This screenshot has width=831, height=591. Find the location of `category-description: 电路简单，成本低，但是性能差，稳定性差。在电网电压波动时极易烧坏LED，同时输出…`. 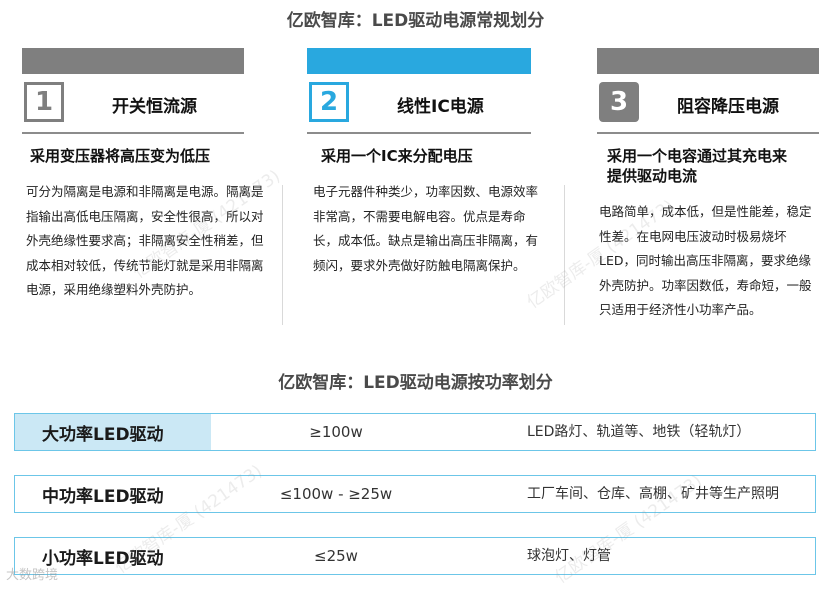

category-description: 电路简单，成本低，但是性能差，稳定性差。在电网电压波动时极易烧坏LED，同时输出… is located at coordinates (705, 260).